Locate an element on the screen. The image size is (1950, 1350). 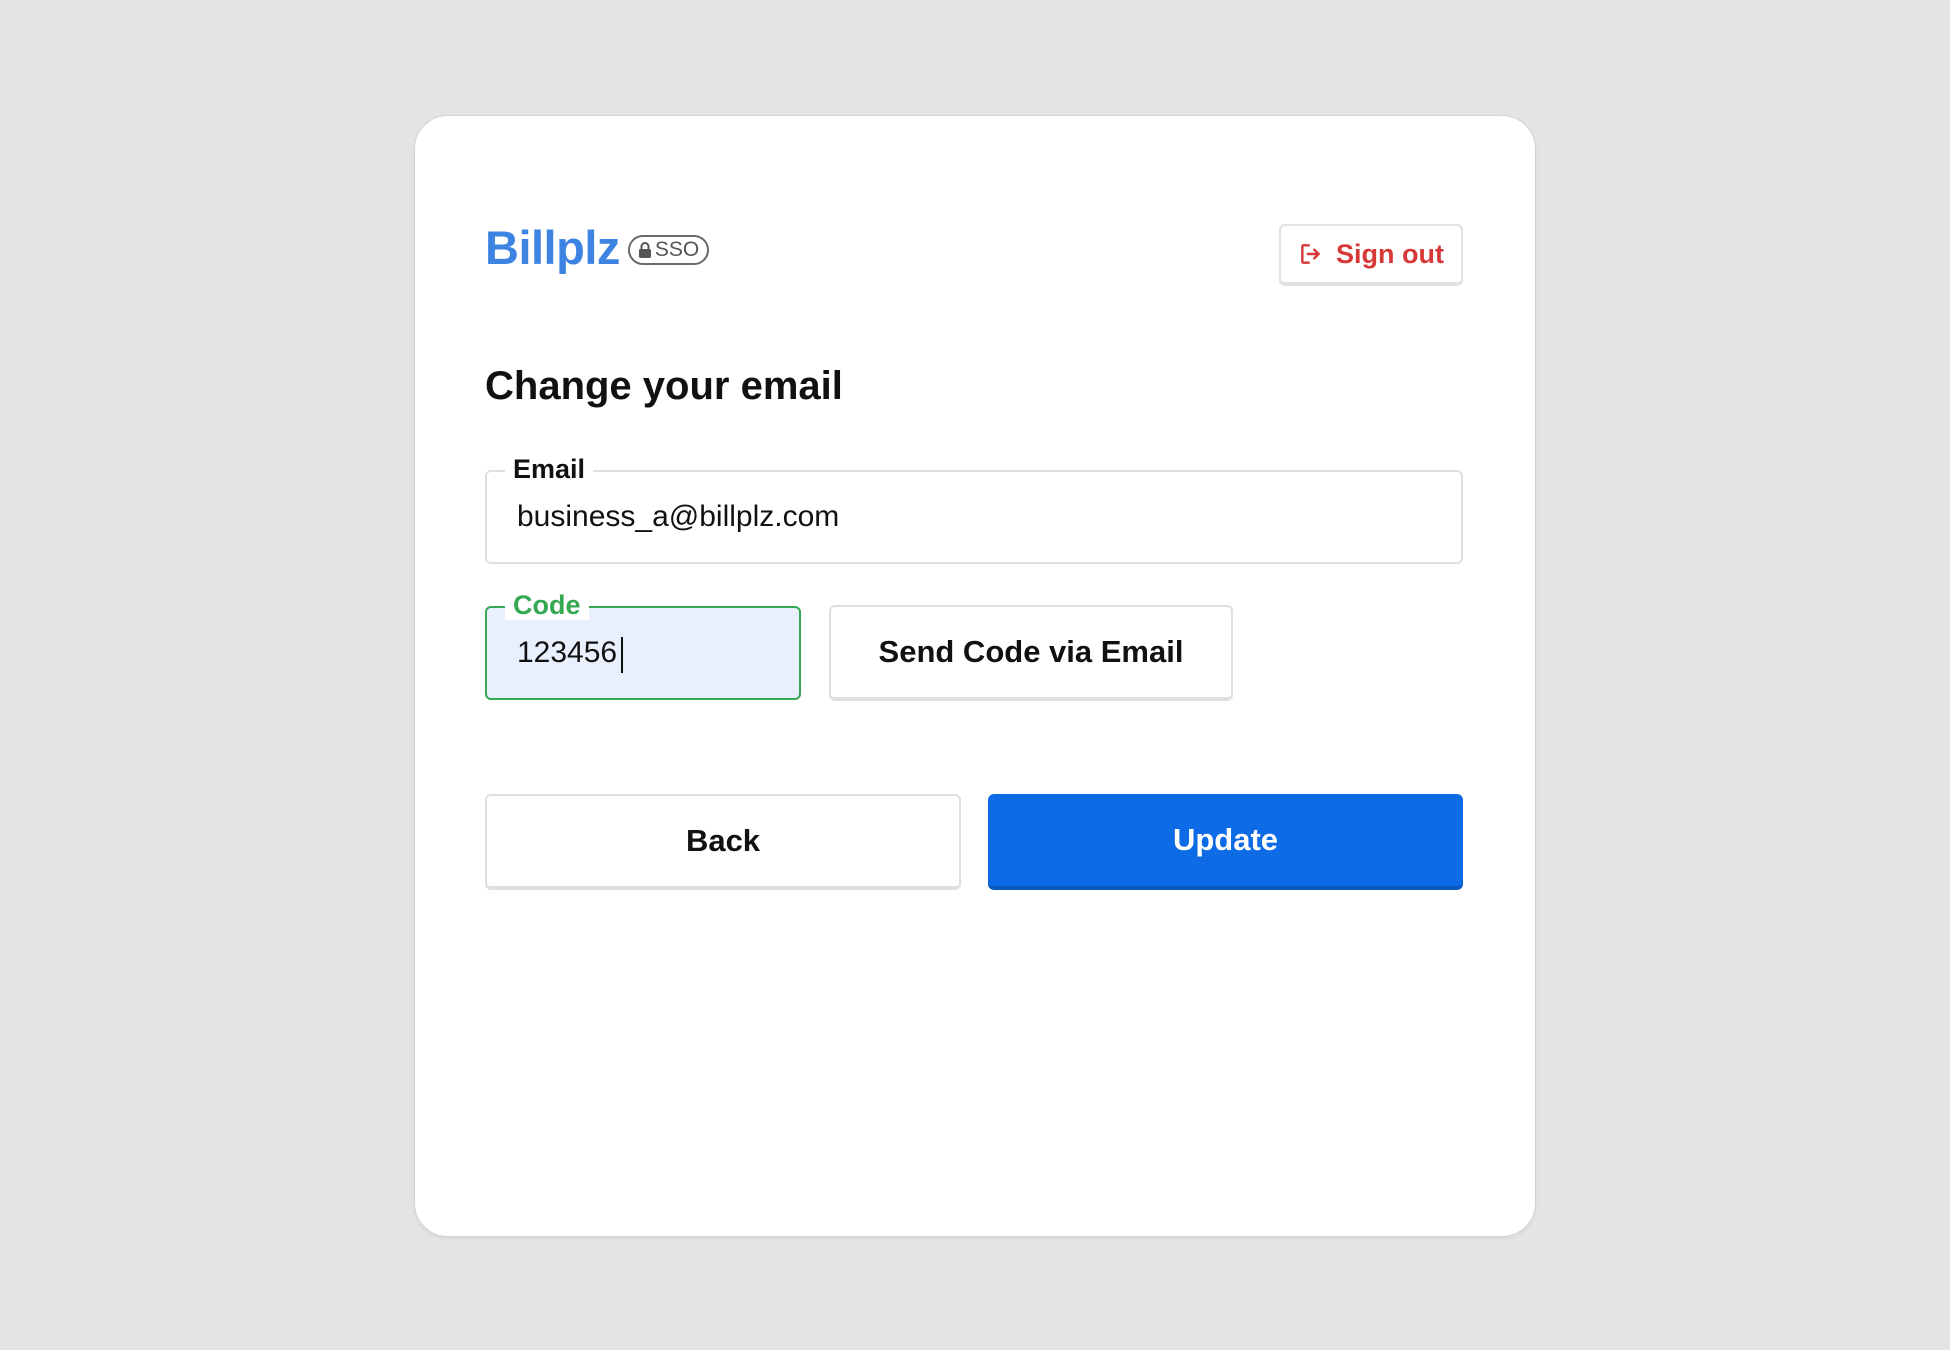
code-input is located at coordinates (643, 653).